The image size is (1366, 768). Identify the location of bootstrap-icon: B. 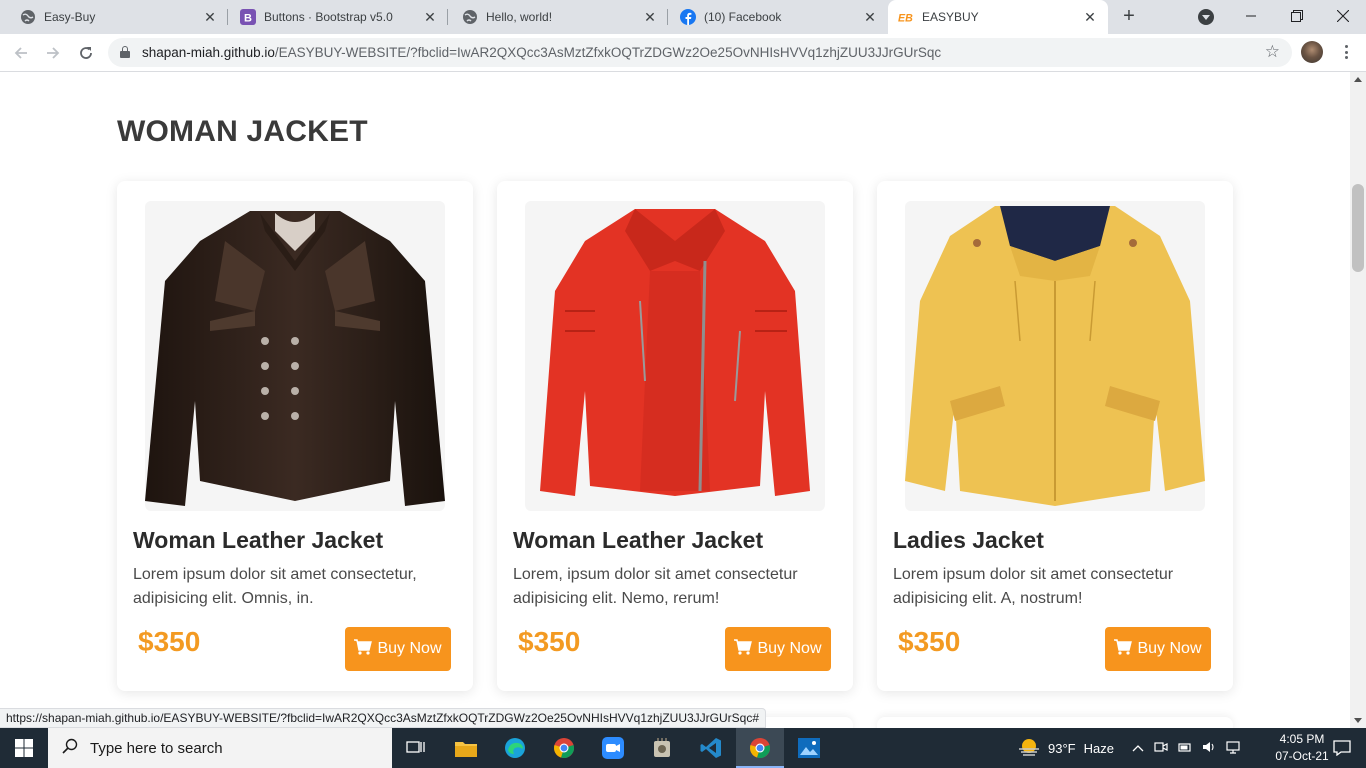
(248, 17).